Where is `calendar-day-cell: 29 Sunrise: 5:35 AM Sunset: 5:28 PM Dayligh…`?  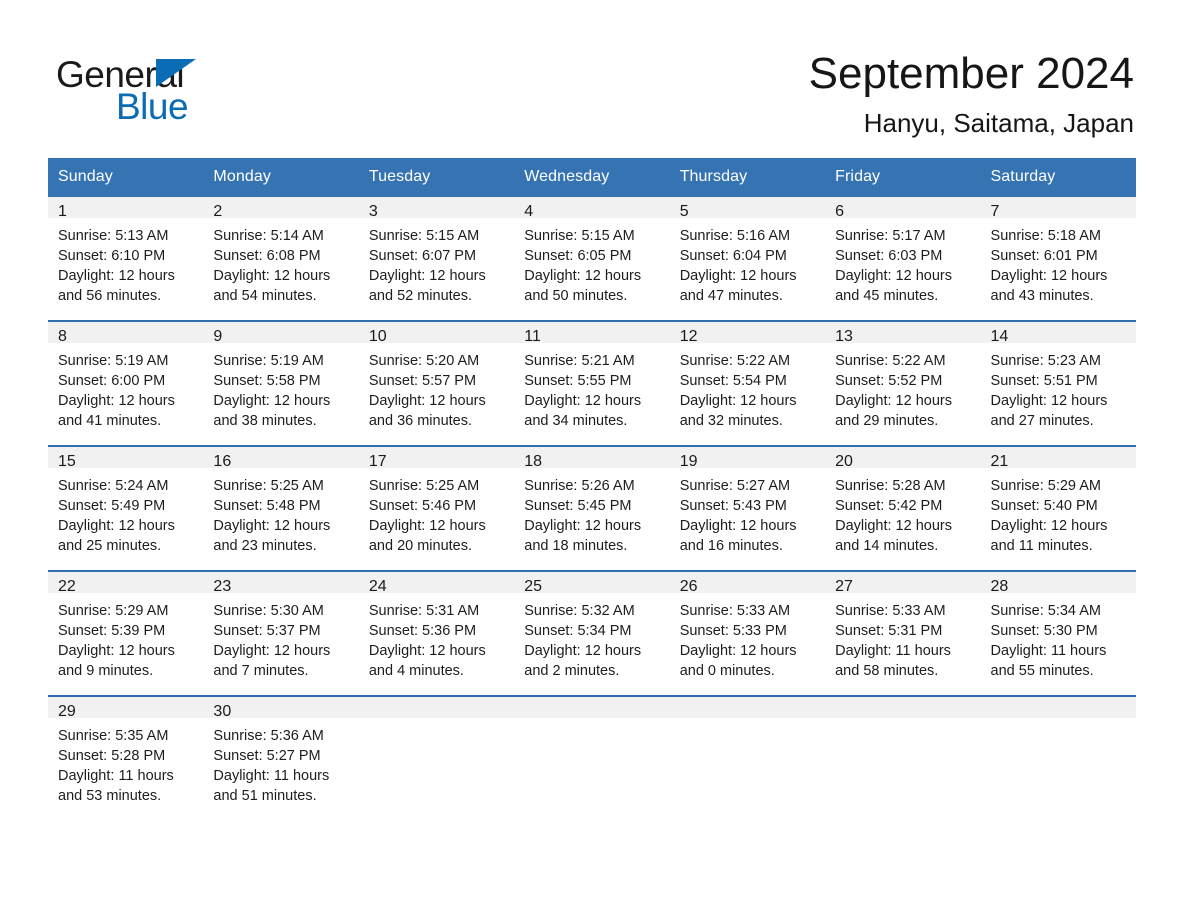
calendar-day-cell: 29 Sunrise: 5:35 AM Sunset: 5:28 PM Dayligh… is located at coordinates (126, 757).